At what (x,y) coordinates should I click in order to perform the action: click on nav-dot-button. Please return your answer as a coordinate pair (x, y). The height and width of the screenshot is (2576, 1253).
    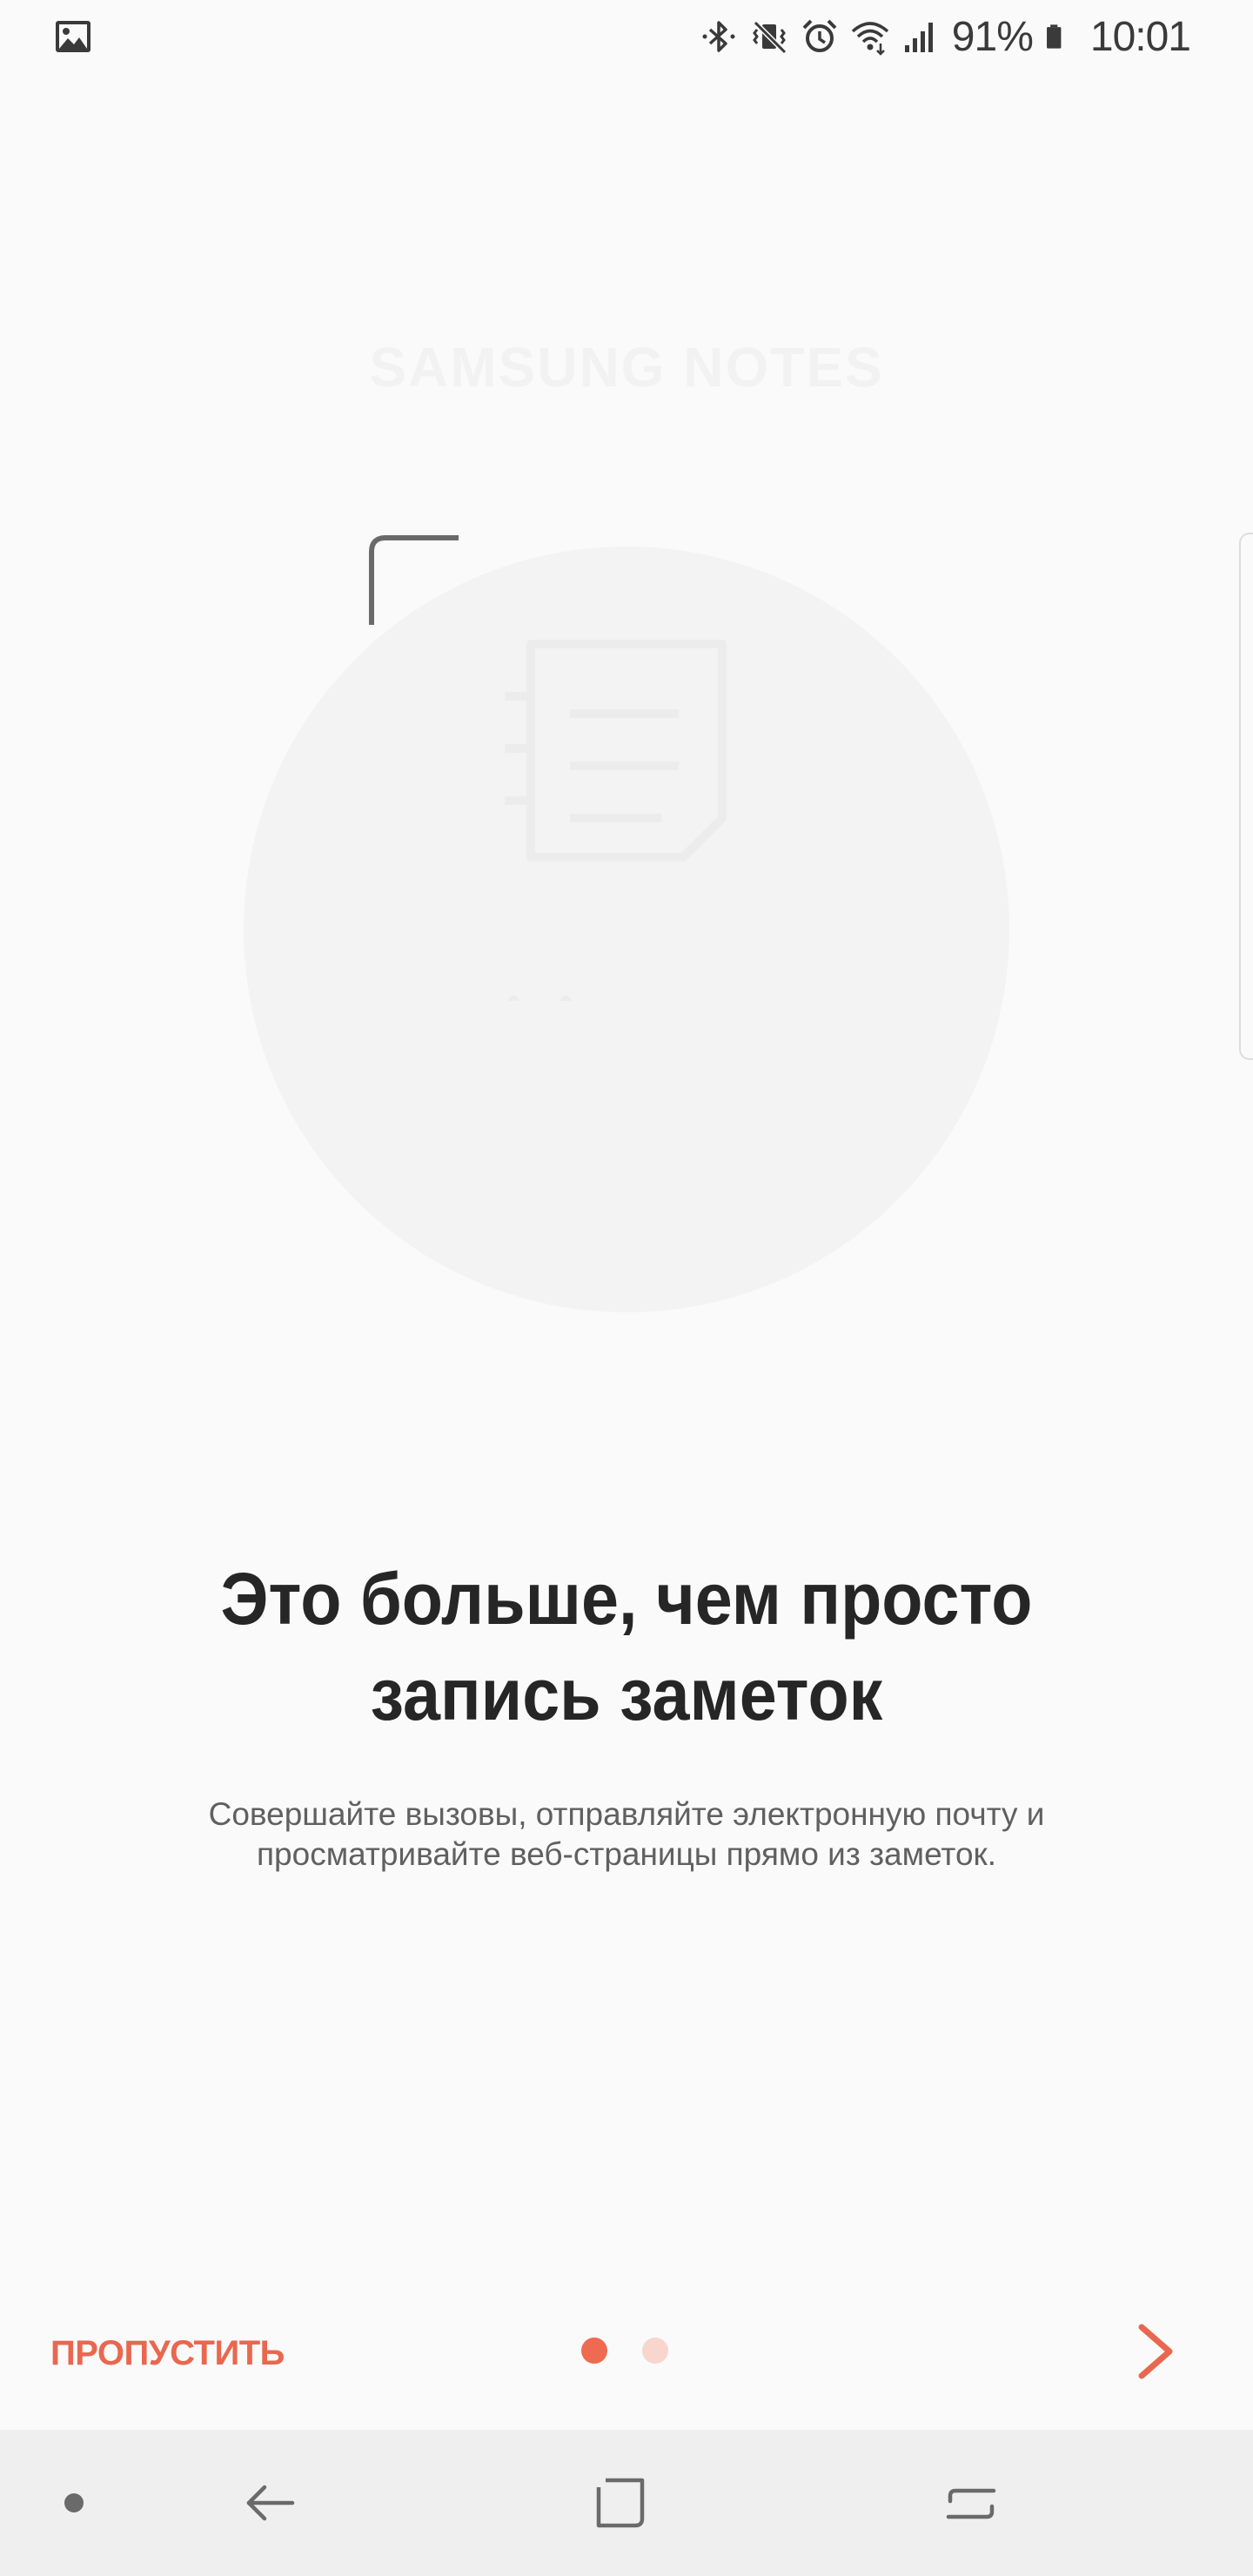
    Looking at the image, I should click on (74, 2503).